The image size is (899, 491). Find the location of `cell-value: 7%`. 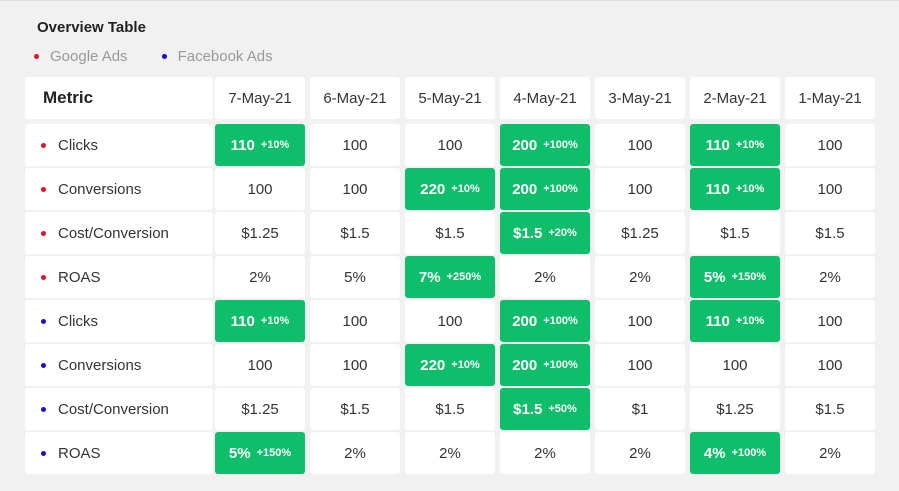

cell-value: 7% is located at coordinates (429, 277).